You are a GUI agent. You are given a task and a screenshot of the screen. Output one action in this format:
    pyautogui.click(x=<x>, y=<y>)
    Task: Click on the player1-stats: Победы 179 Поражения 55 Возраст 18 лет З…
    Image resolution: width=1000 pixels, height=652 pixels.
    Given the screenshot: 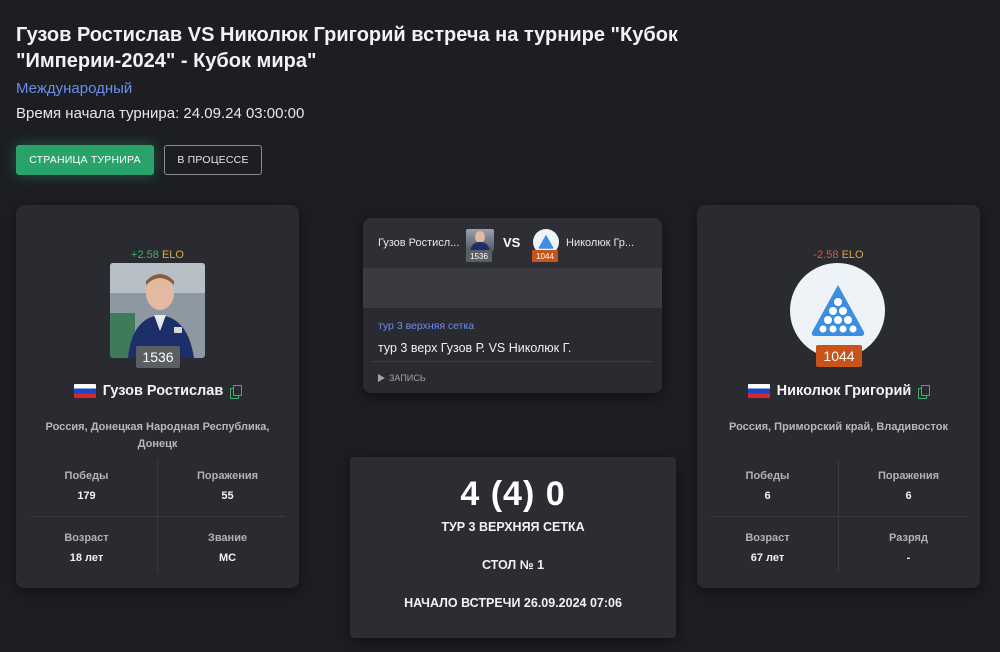 What is the action you would take?
    pyautogui.click(x=157, y=522)
    